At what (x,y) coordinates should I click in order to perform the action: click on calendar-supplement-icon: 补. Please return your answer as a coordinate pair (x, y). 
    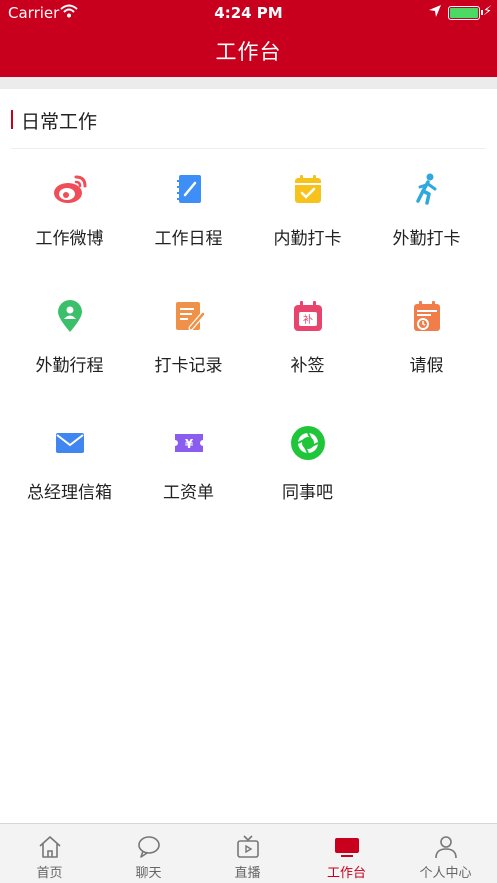
    Looking at the image, I should click on (308, 316).